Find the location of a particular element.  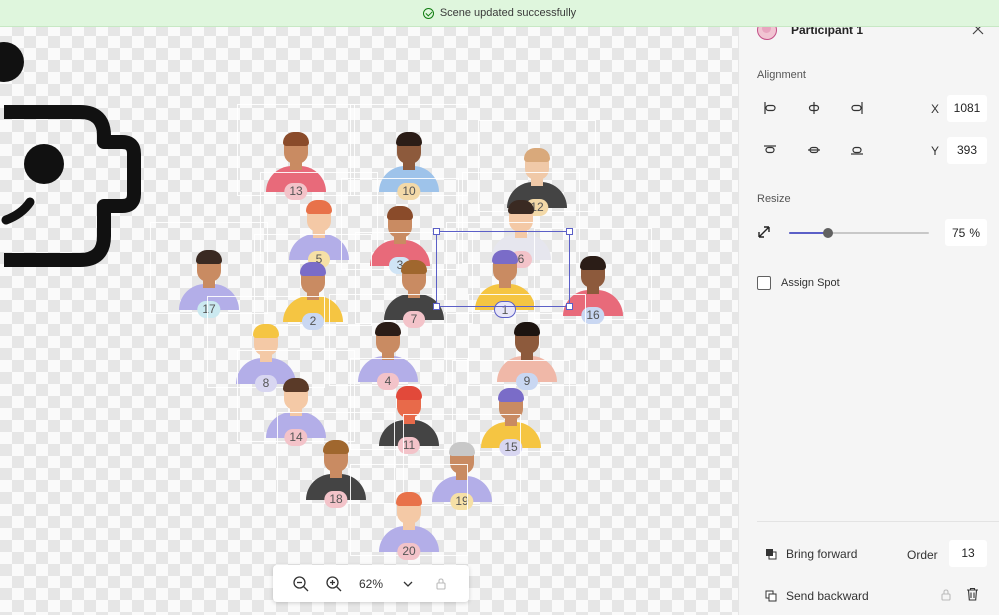

resize-arrows-icon is located at coordinates (764, 232).